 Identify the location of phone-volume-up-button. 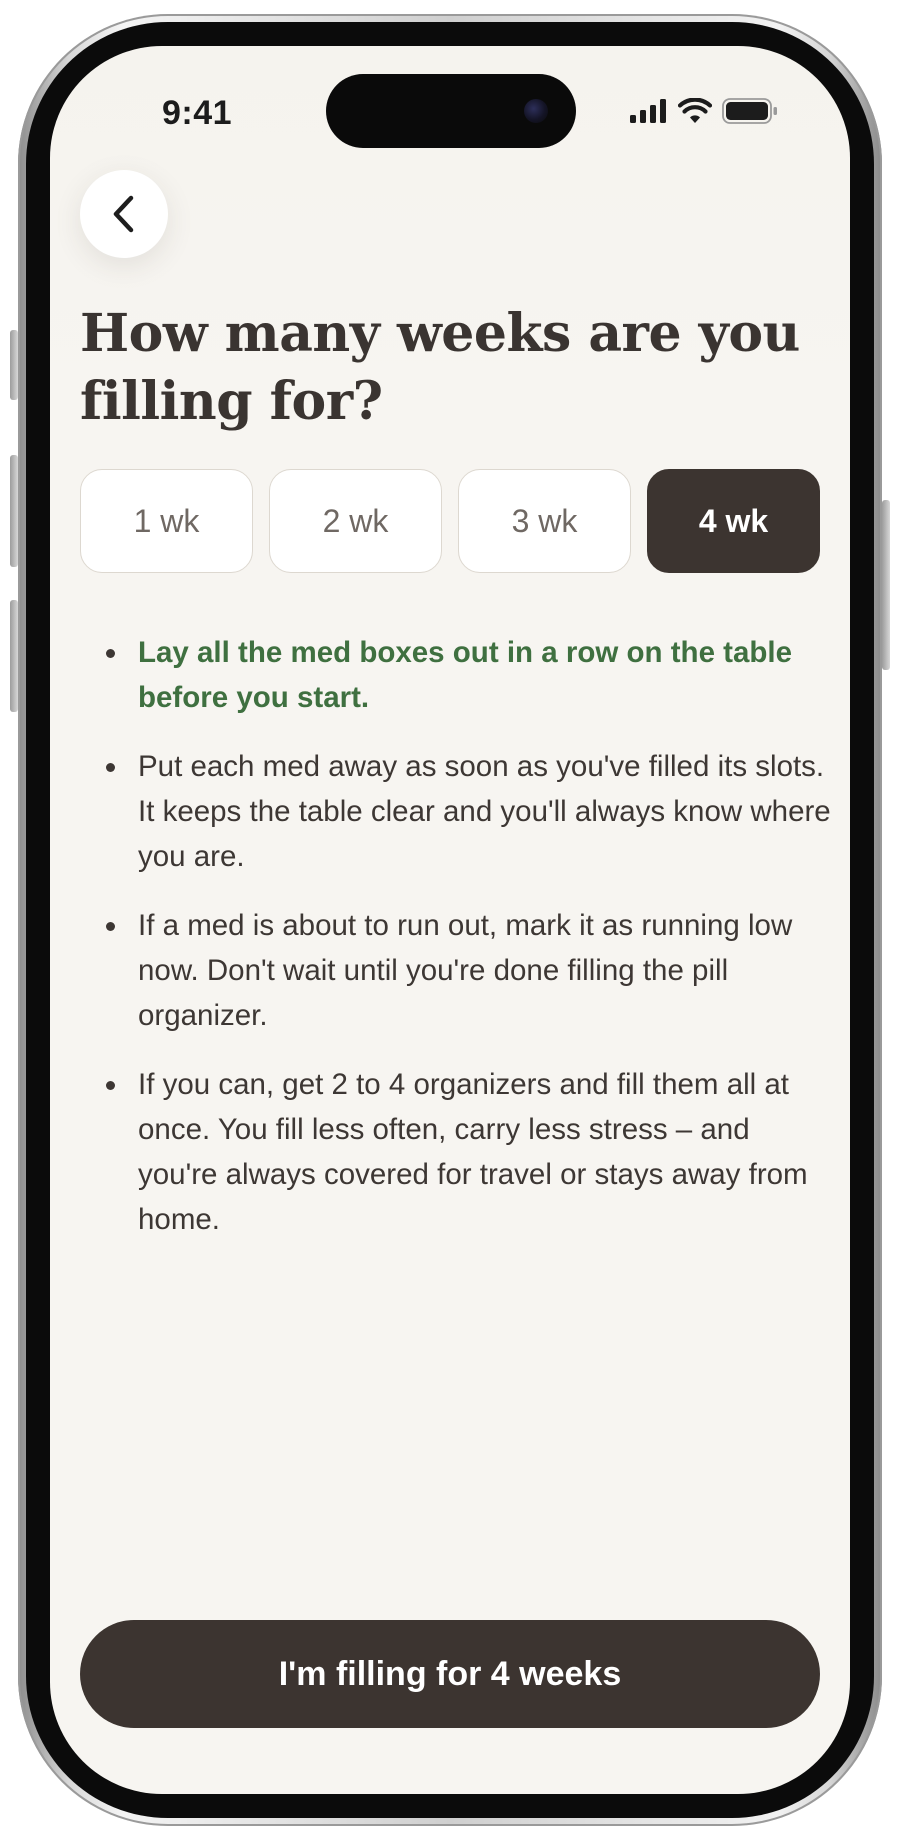
(14, 511).